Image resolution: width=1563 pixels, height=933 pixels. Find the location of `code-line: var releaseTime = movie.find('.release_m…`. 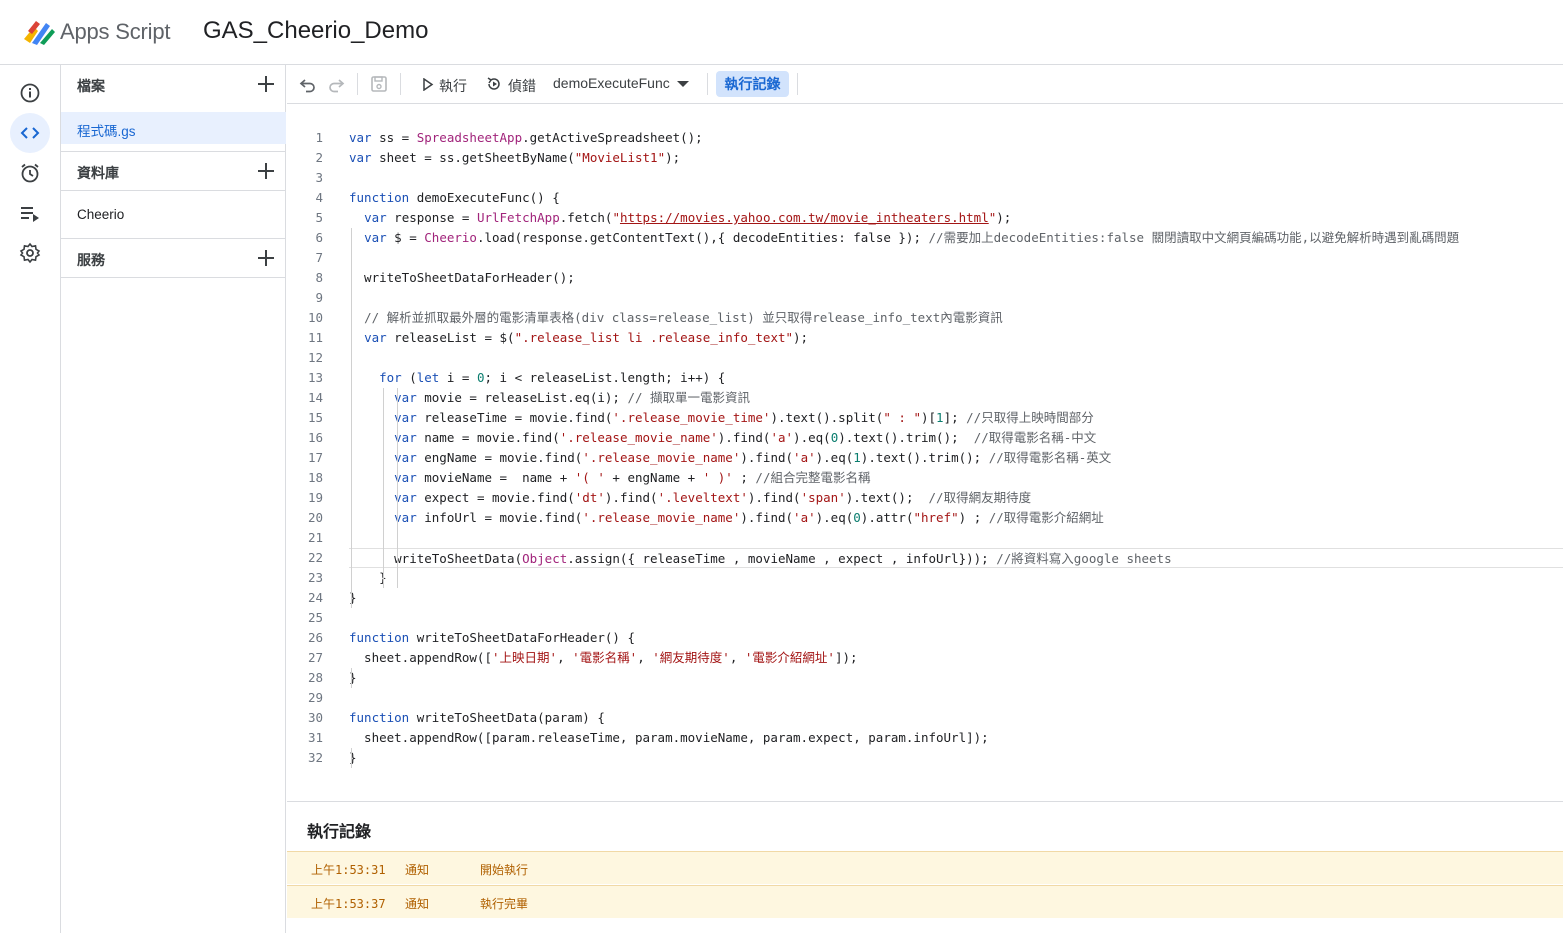

code-line: var releaseTime = movie.find('.release_m… is located at coordinates (954, 418).